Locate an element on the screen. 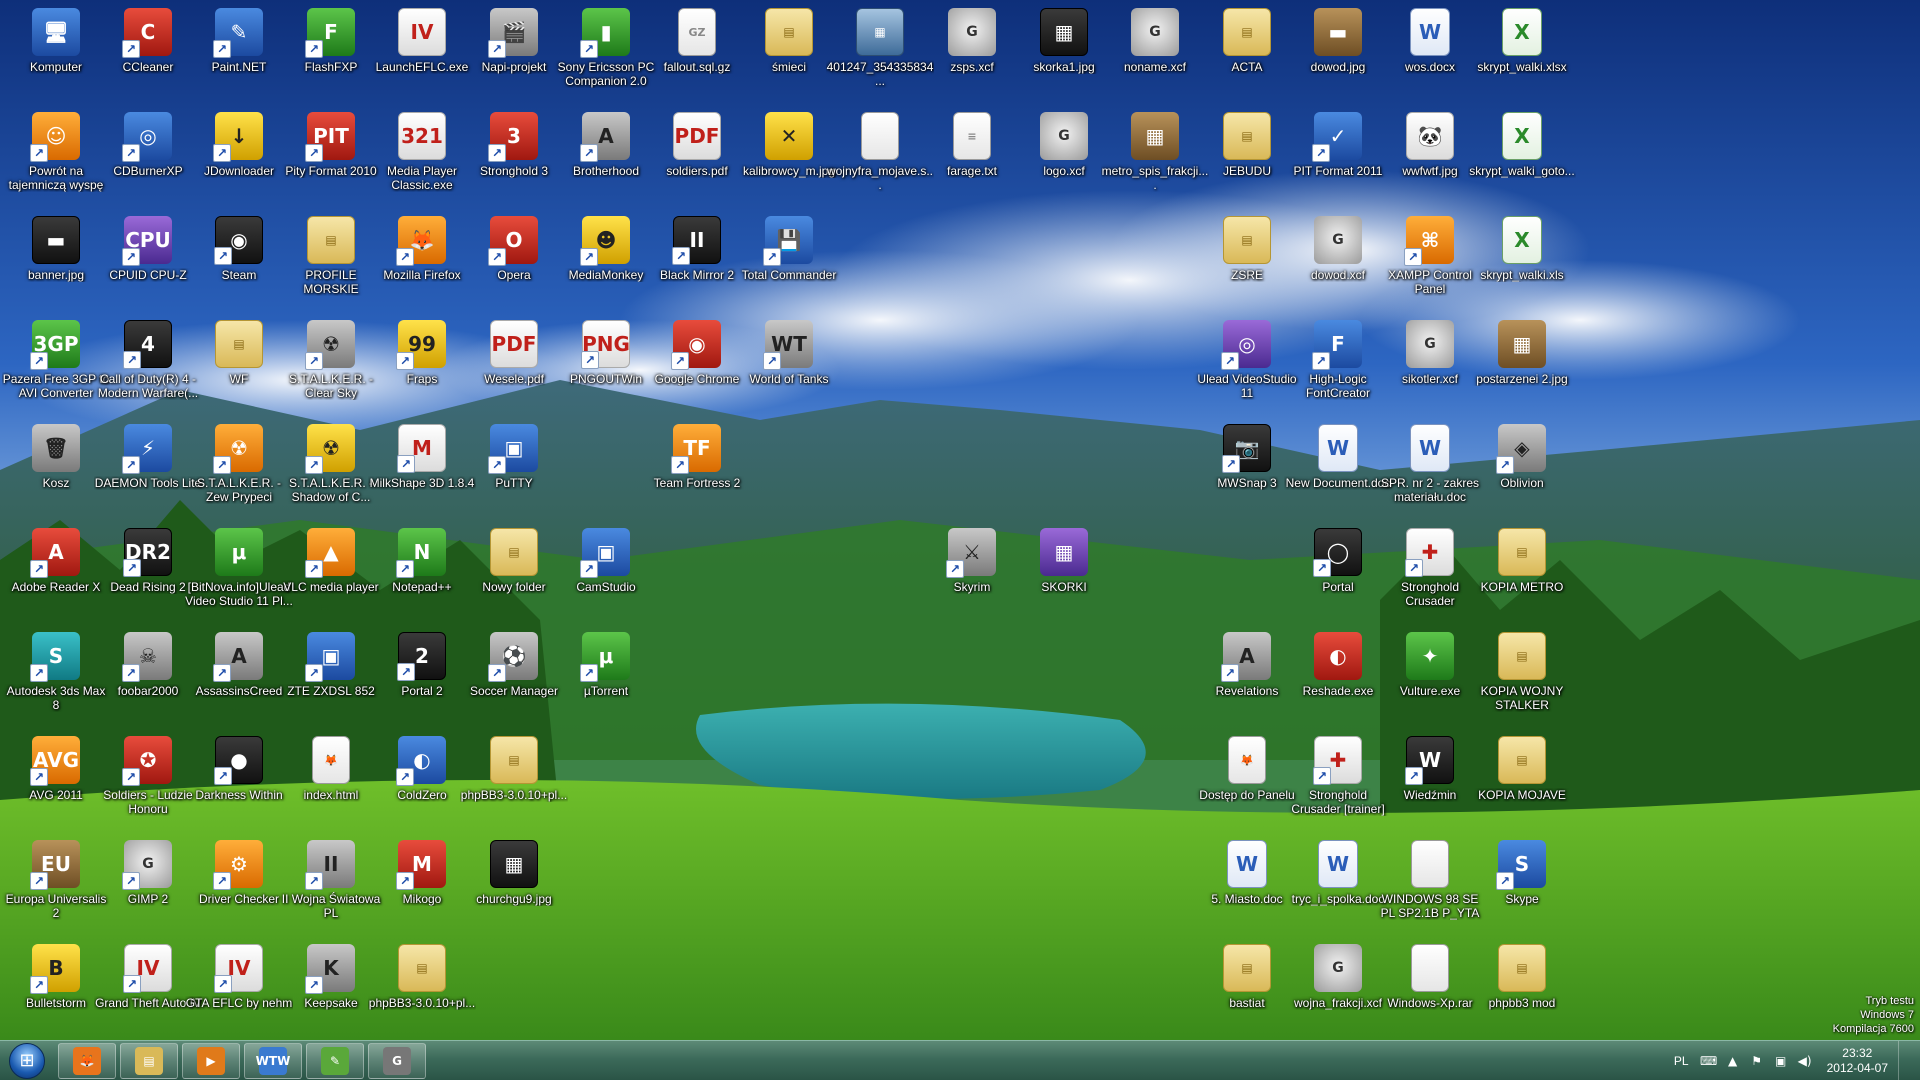 This screenshot has height=1080, width=1920. gimp-taskbar-button: G is located at coordinates (397, 1060).